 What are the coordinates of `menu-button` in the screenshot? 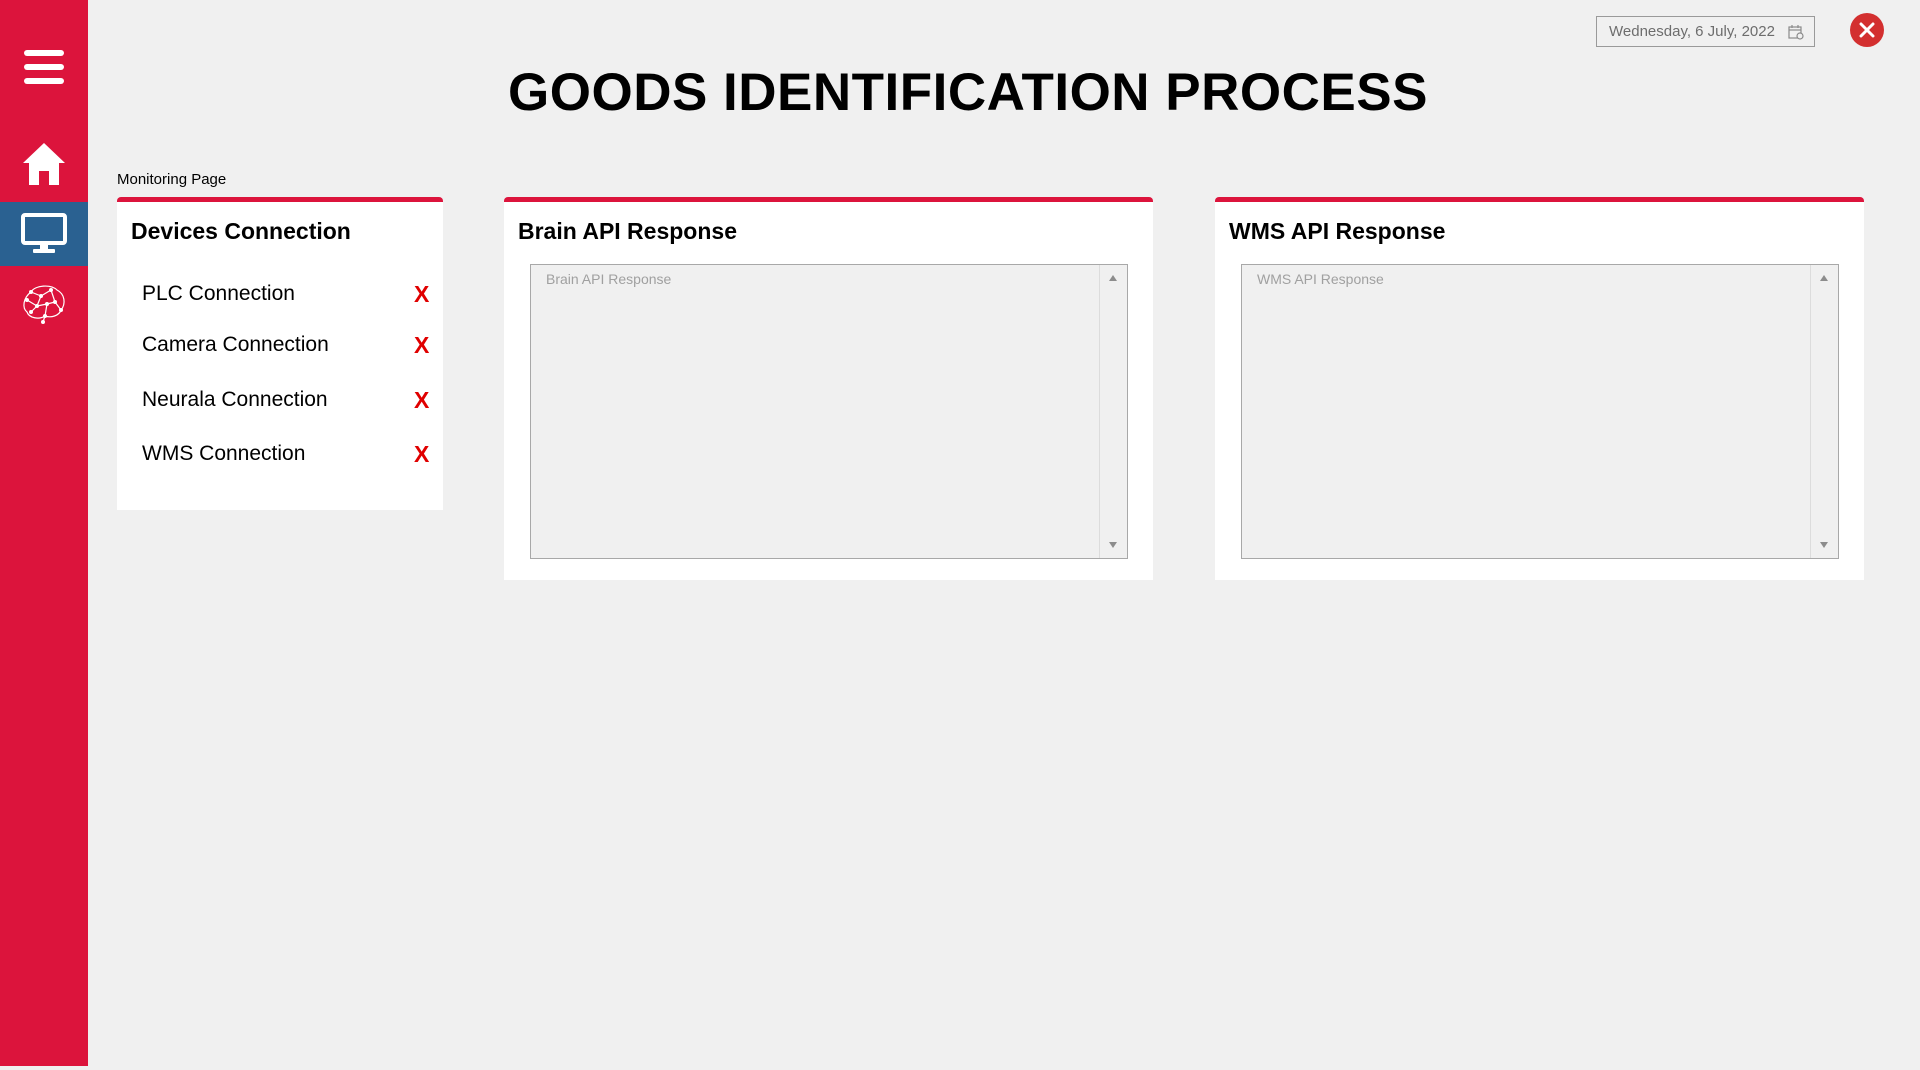 It's located at (44, 67).